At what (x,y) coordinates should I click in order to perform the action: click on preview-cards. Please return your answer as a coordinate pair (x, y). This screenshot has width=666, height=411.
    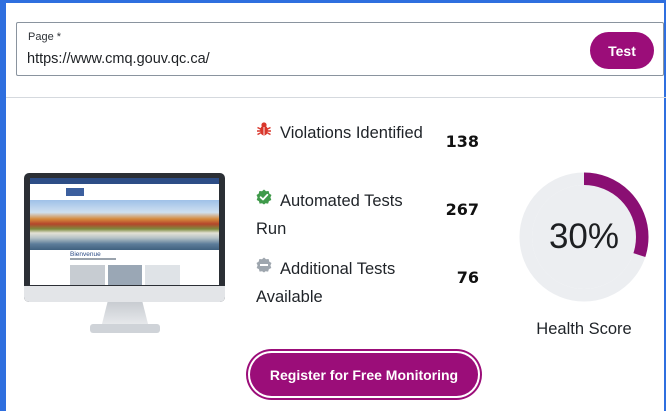
    Looking at the image, I should click on (125, 275).